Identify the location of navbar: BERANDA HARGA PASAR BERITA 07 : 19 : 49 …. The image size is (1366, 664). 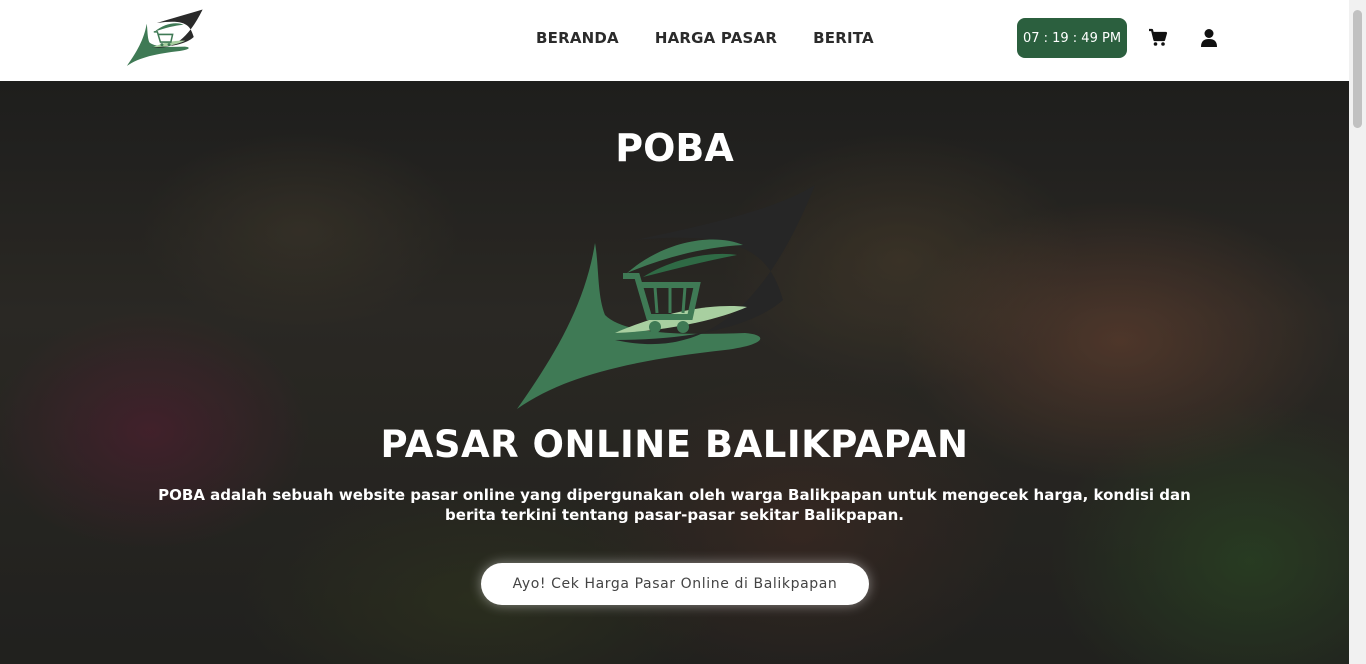
(674, 40).